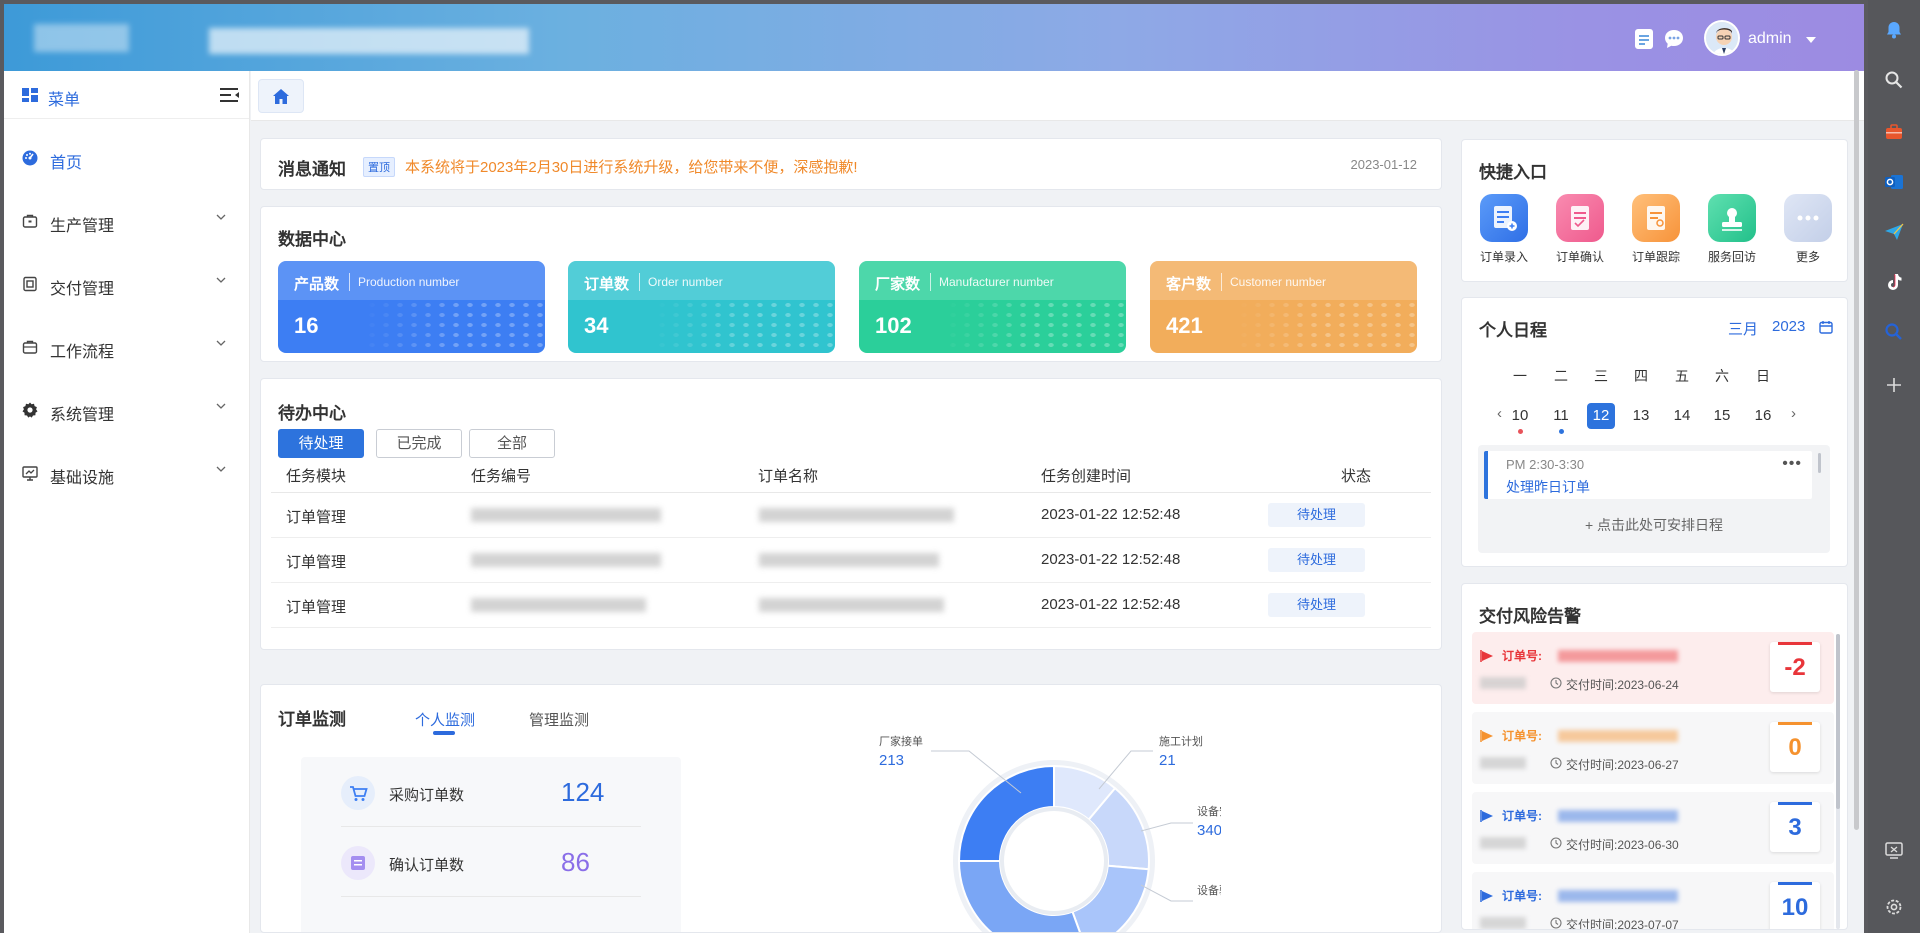 The width and height of the screenshot is (1920, 933). Describe the element at coordinates (1732, 229) in the screenshot. I see `quick-service-visit: 服务回访` at that location.